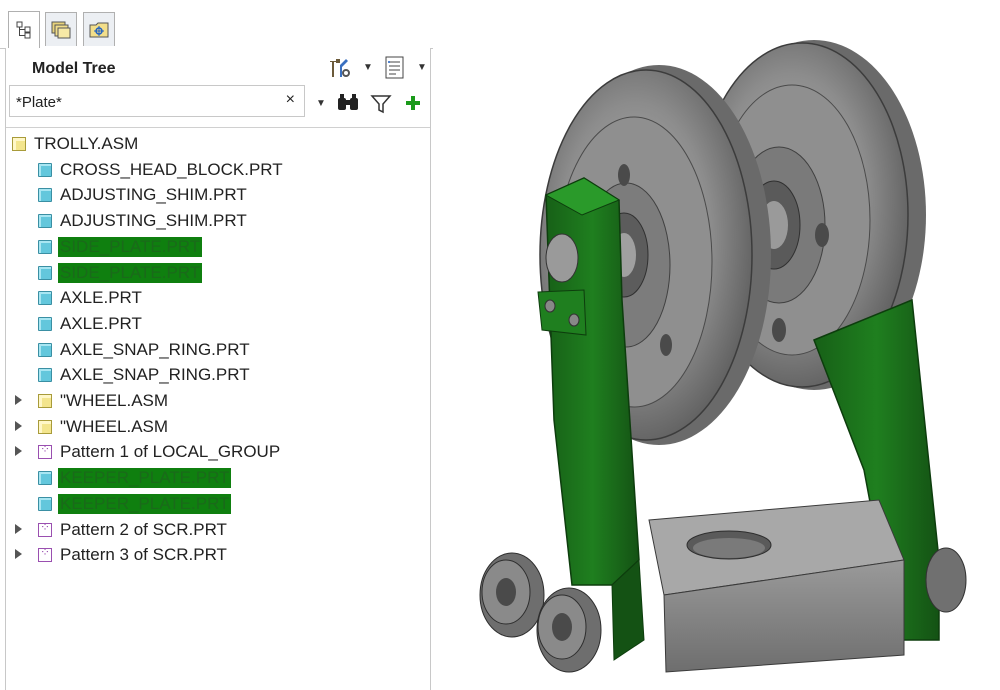  I want to click on search-input, so click(141, 102).